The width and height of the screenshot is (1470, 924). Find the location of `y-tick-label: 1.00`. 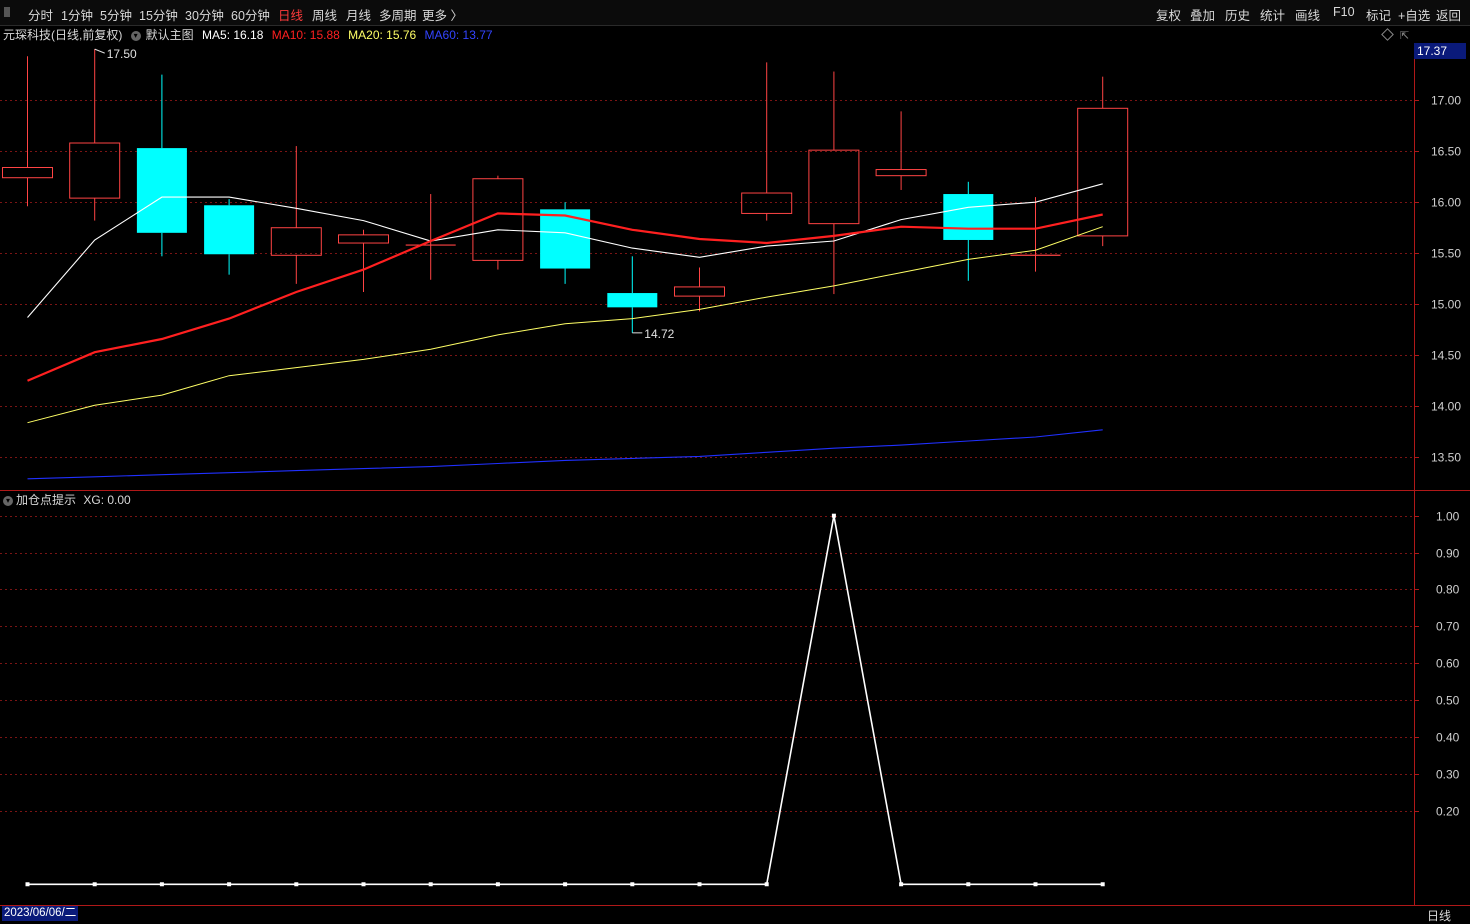

y-tick-label: 1.00 is located at coordinates (1448, 517).